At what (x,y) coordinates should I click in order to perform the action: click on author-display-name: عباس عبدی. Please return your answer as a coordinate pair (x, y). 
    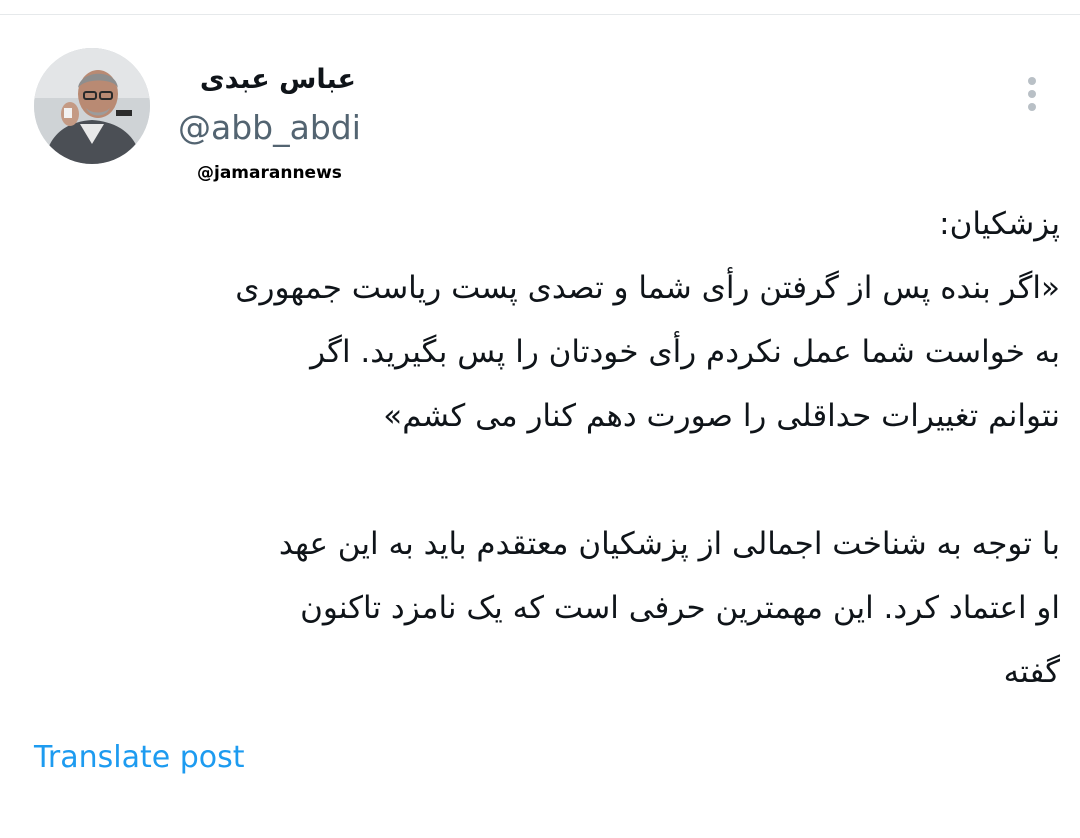
    Looking at the image, I should click on (266, 80).